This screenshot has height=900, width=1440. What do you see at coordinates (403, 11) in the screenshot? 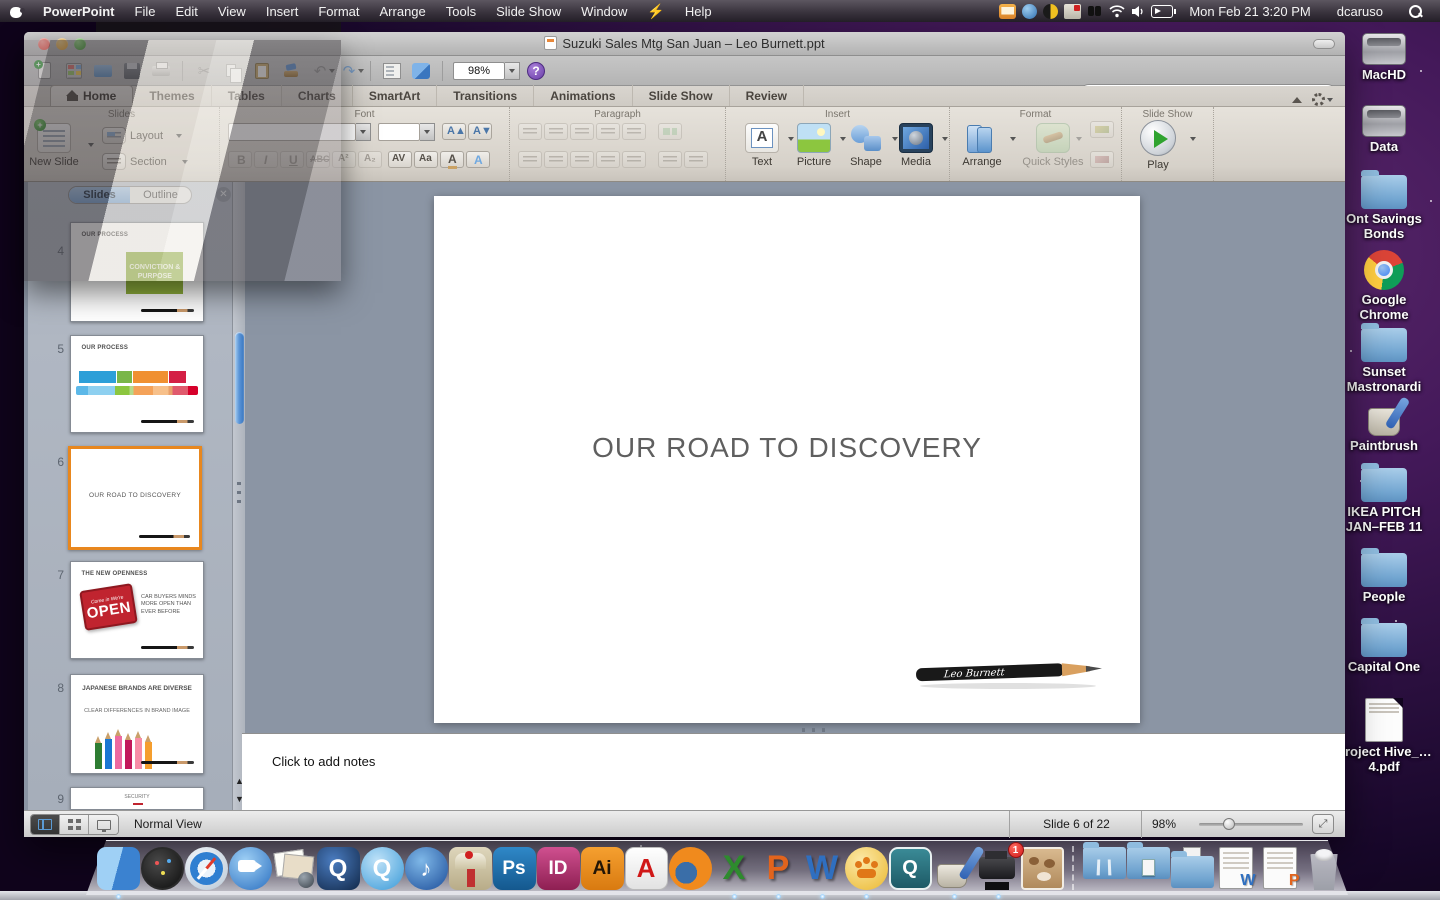
I see `menu-arrange: Arrange` at bounding box center [403, 11].